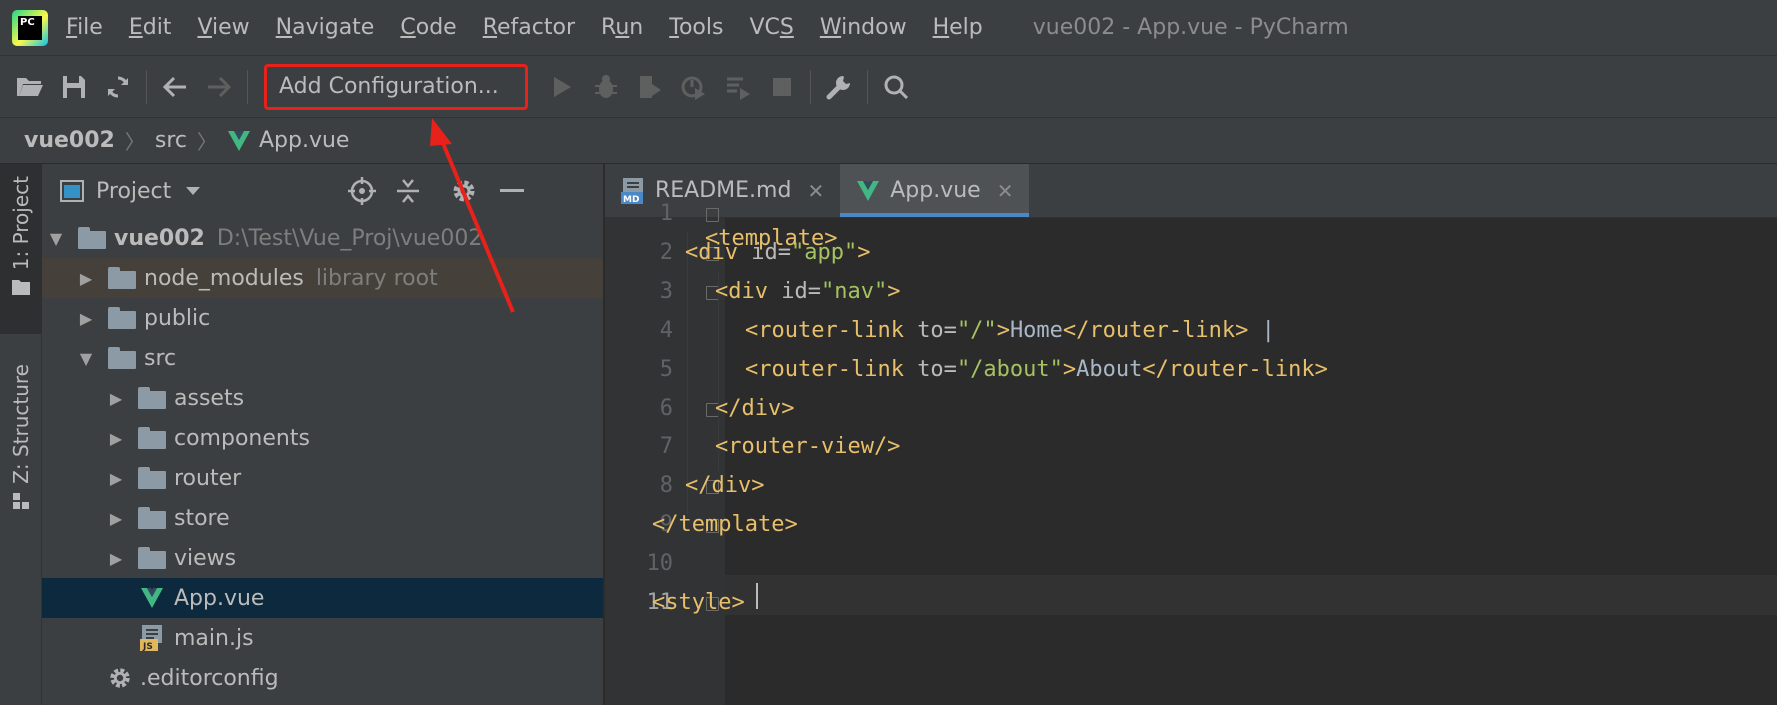 This screenshot has height=705, width=1777. What do you see at coordinates (223, 27) in the screenshot?
I see `menu-view: View` at bounding box center [223, 27].